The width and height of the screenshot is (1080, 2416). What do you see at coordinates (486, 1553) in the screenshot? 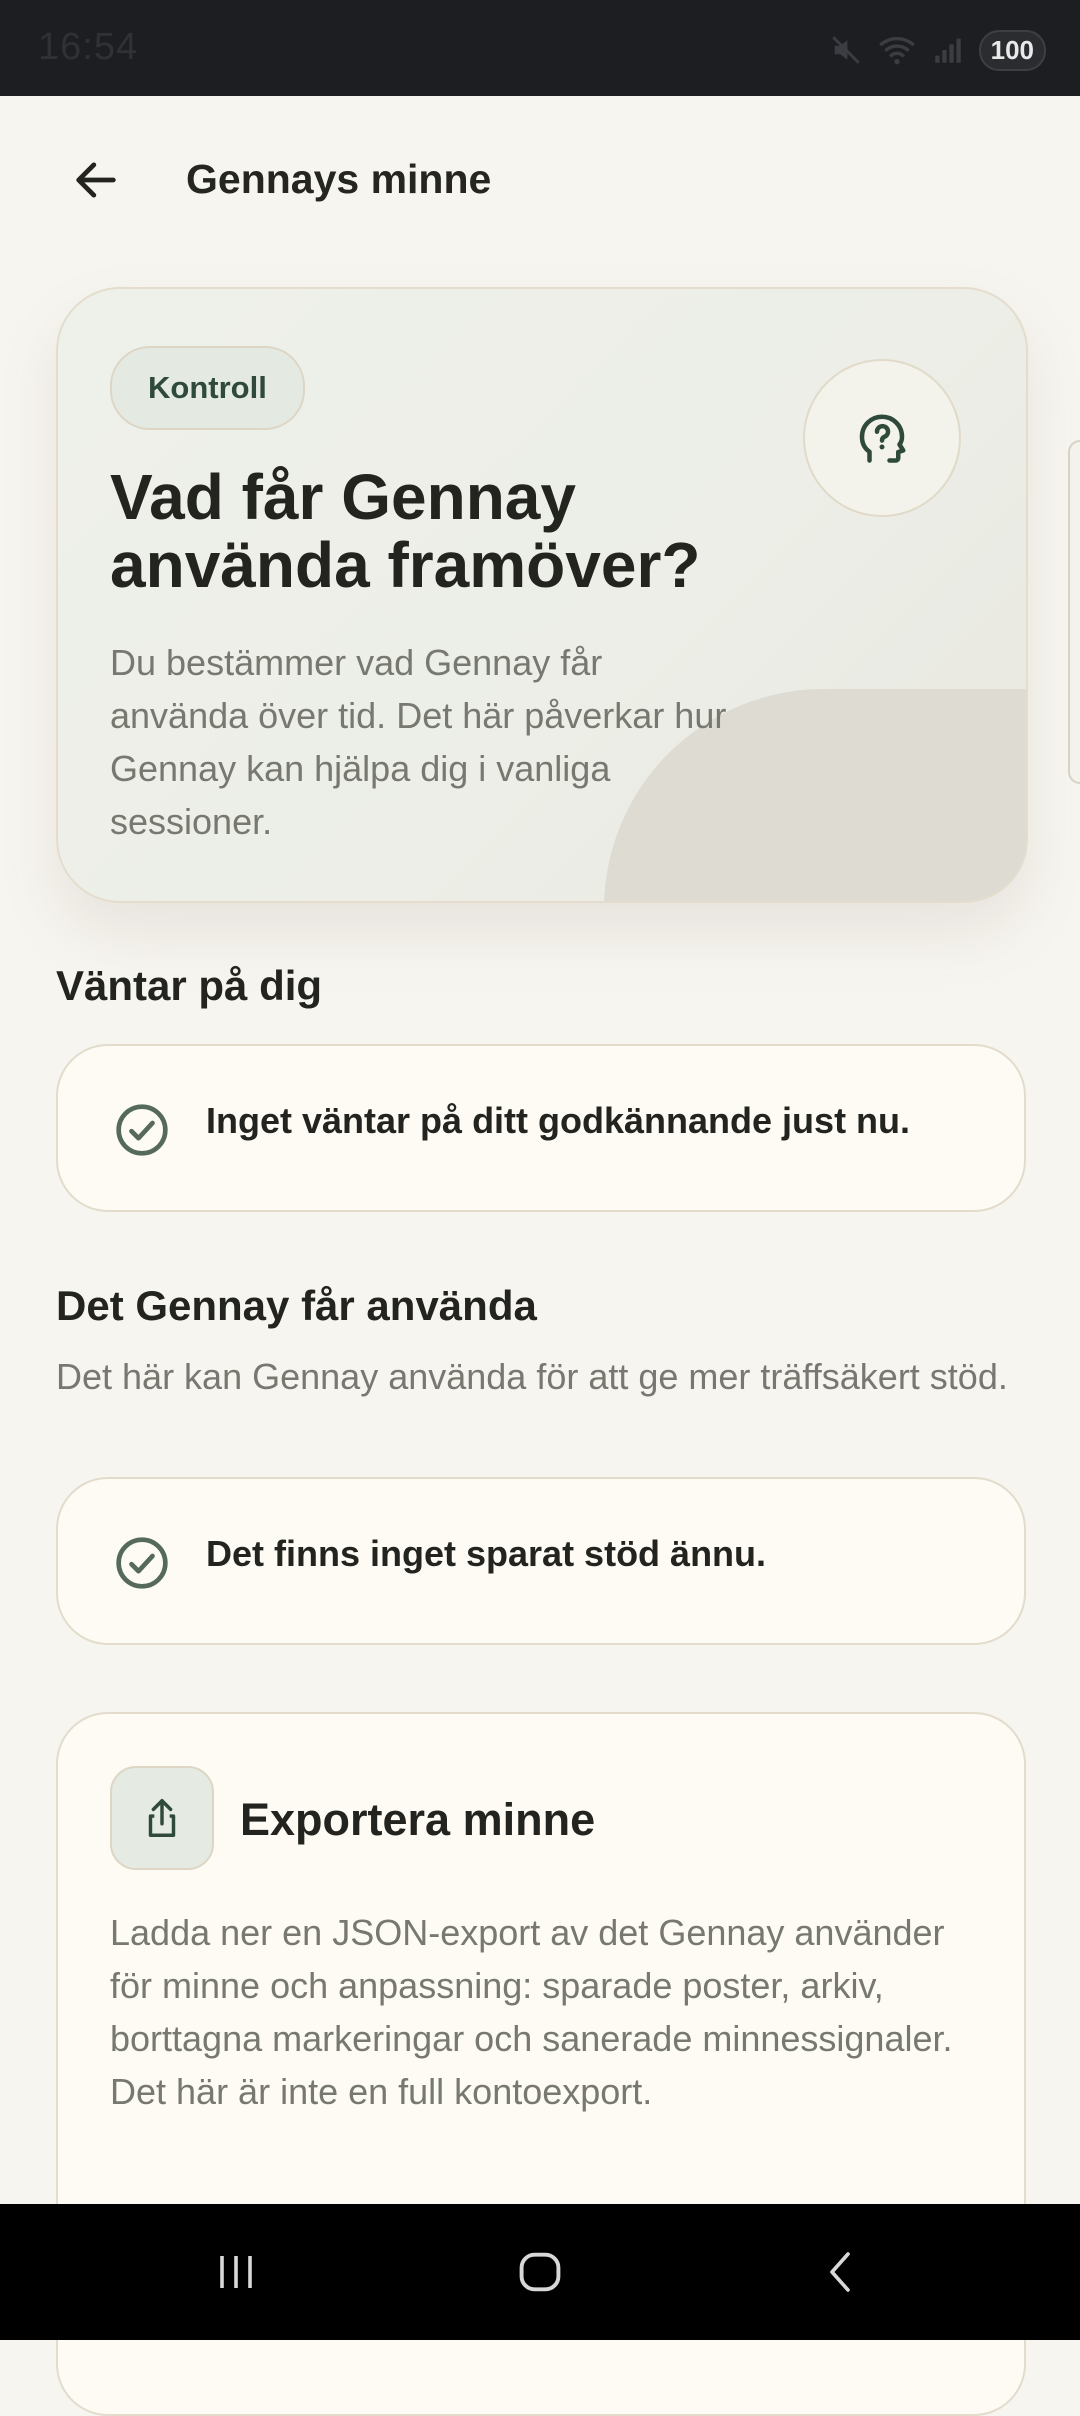
I see `allowed-card-text: Det finns inget sparat stöd ännu.` at bounding box center [486, 1553].